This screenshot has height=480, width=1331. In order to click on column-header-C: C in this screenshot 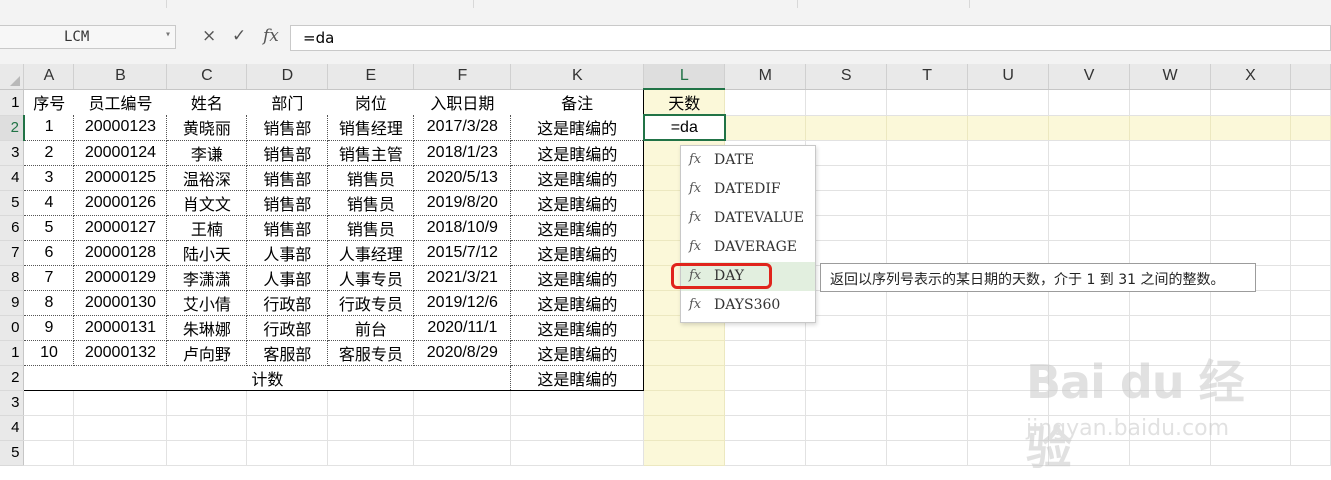, I will do `click(207, 77)`.